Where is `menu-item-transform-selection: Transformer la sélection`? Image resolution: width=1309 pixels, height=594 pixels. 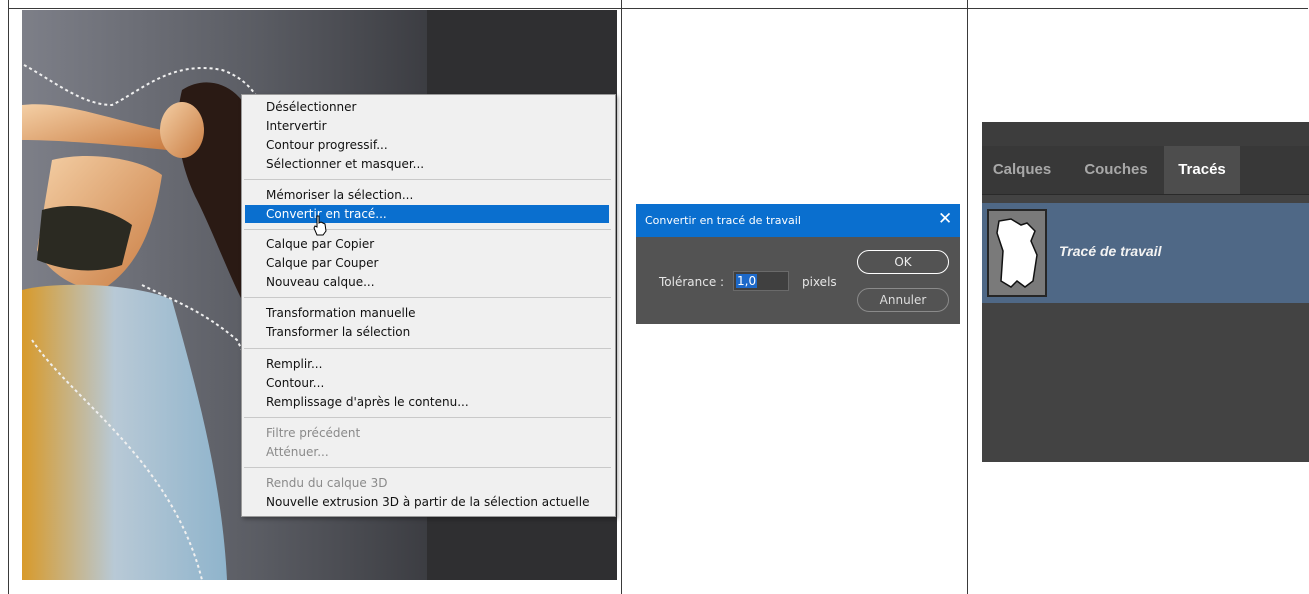 menu-item-transform-selection: Transformer la sélection is located at coordinates (338, 332).